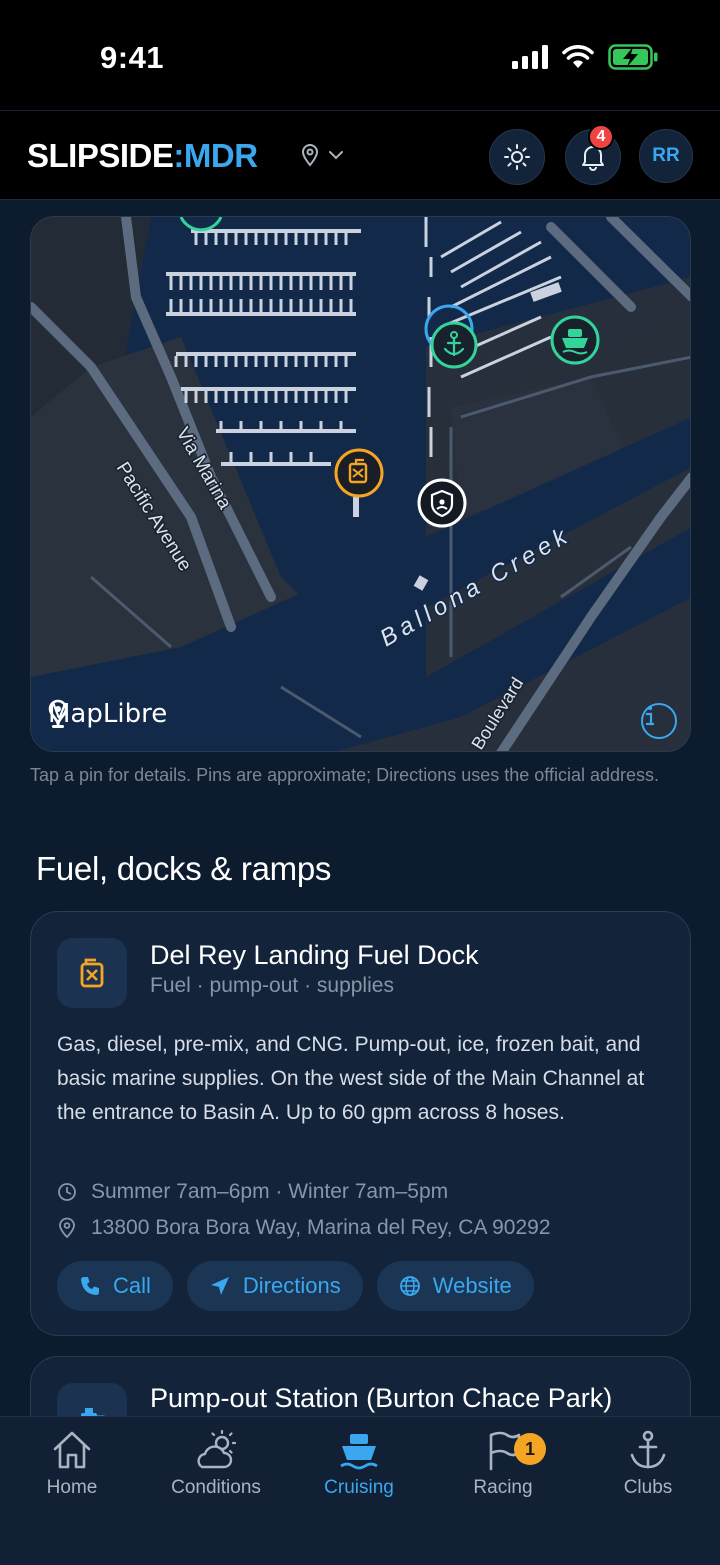 Image resolution: width=720 pixels, height=1565 pixels. I want to click on location-selector, so click(322, 155).